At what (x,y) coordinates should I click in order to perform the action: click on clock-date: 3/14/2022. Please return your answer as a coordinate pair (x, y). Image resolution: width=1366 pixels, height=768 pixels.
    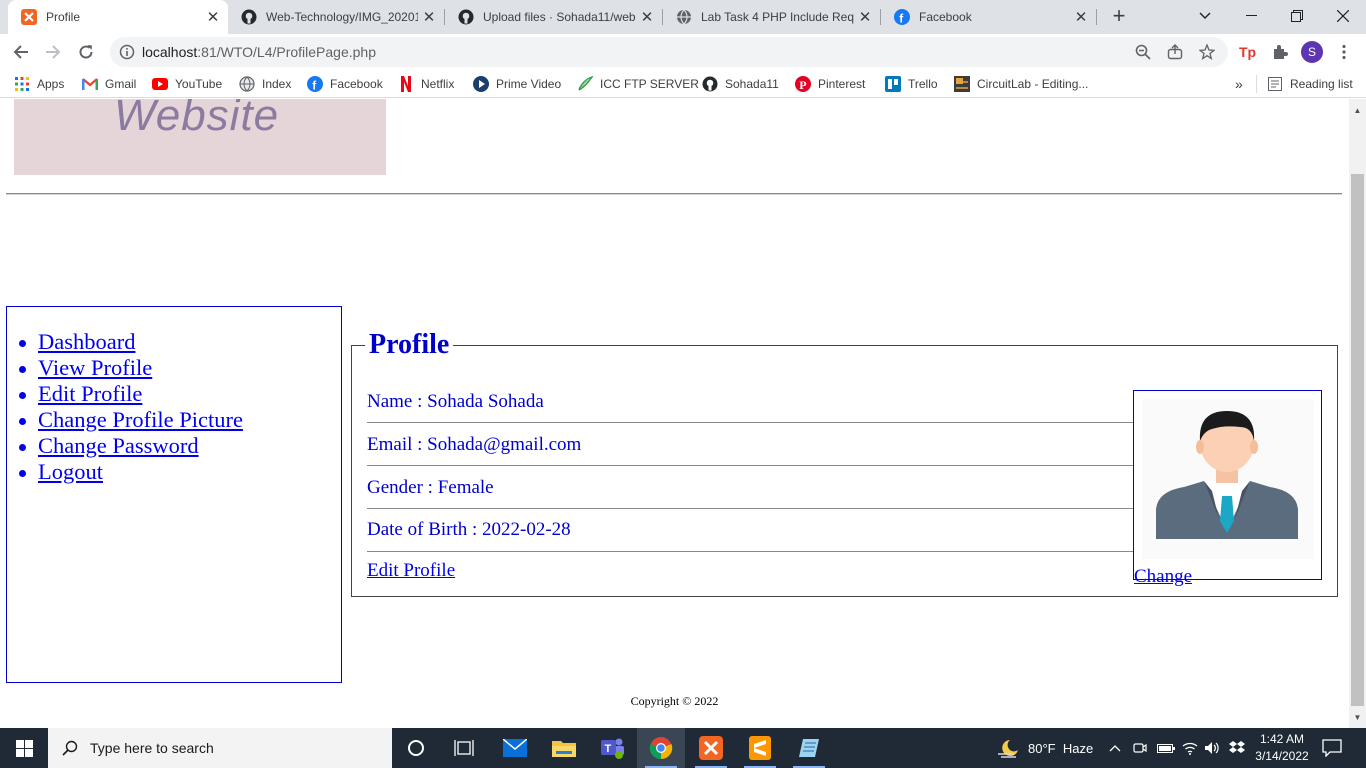
    Looking at the image, I should click on (1282, 756).